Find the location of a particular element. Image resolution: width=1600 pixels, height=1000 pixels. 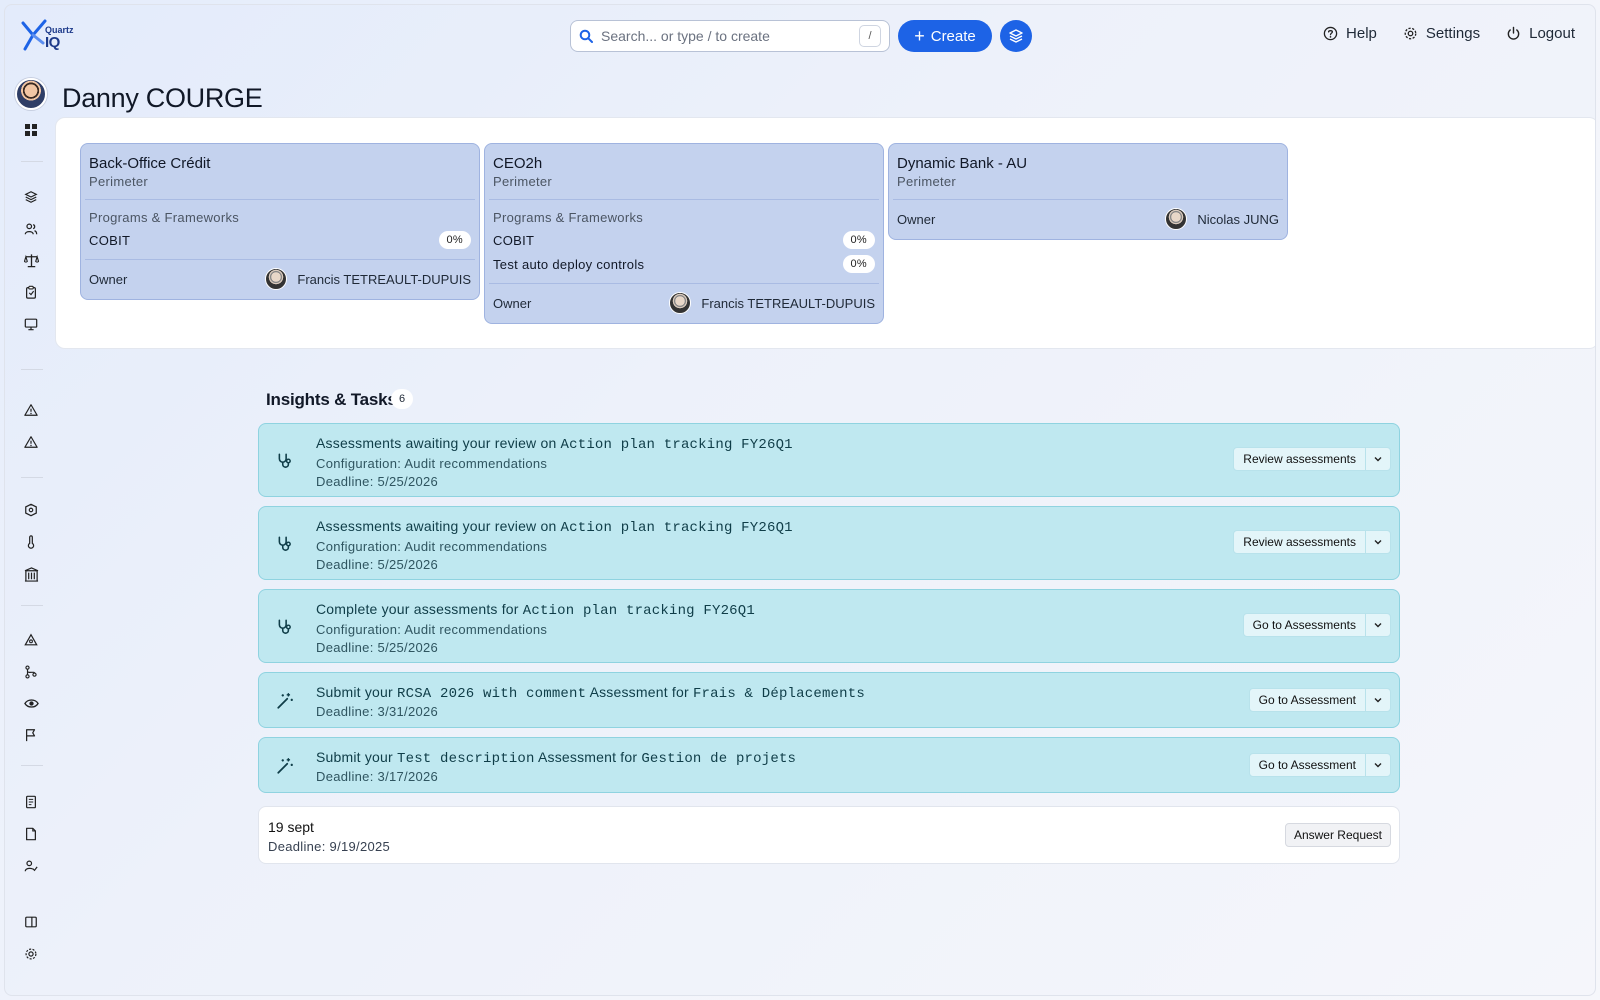

owner-name: Nicolas JUNG is located at coordinates (1238, 219).